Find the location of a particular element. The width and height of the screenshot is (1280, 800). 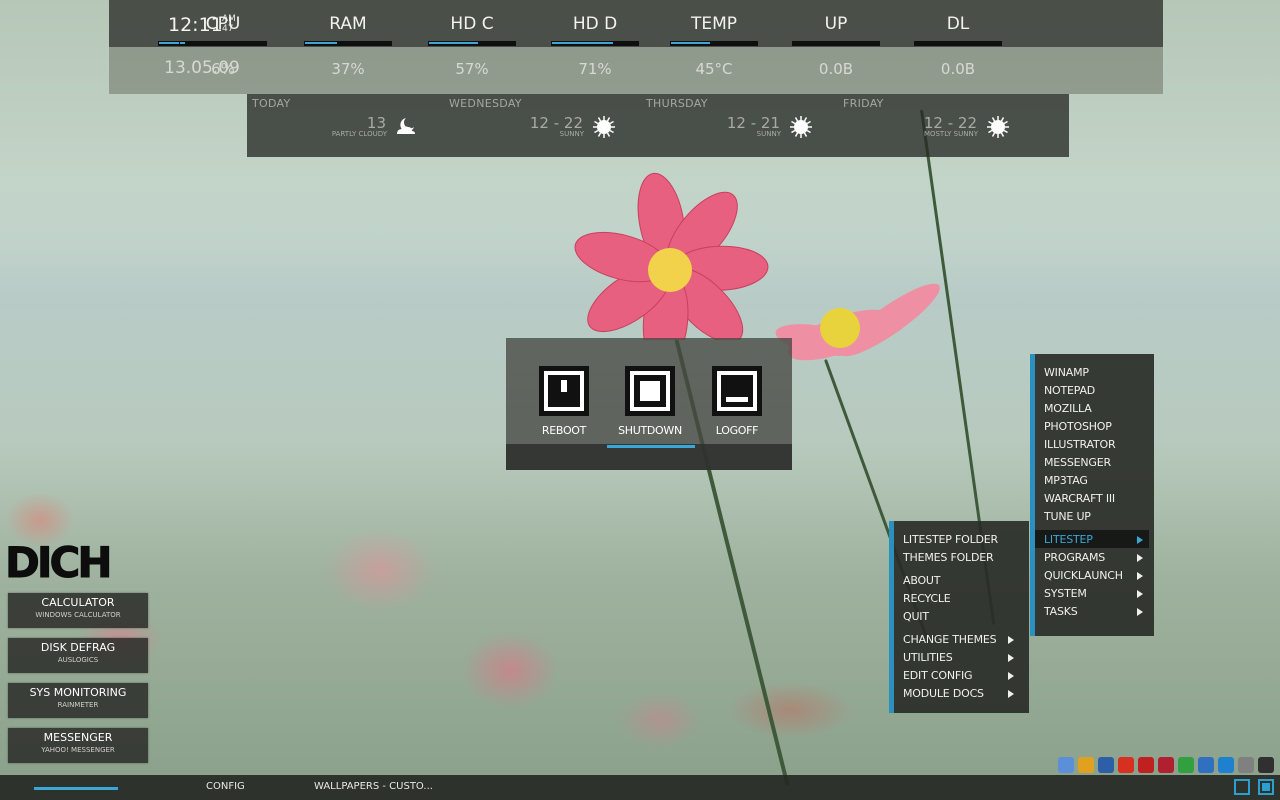

launcher-button-disk-defrag: DISK DEFRAG AUSLOGICS is located at coordinates (78, 655).